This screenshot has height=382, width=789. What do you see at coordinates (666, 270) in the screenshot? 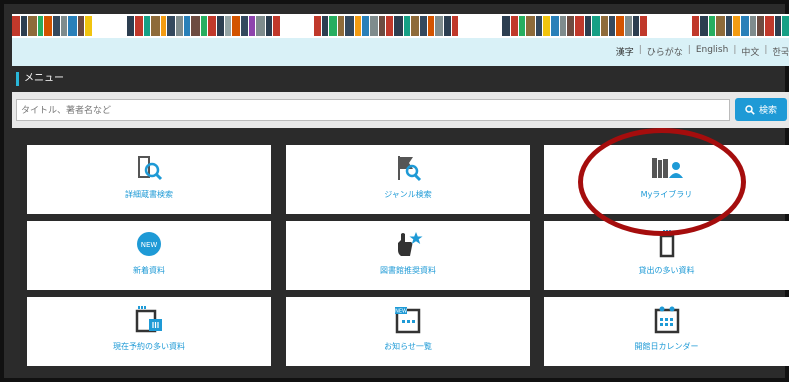
I see `tile-label: 貸出の多い資料` at bounding box center [666, 270].